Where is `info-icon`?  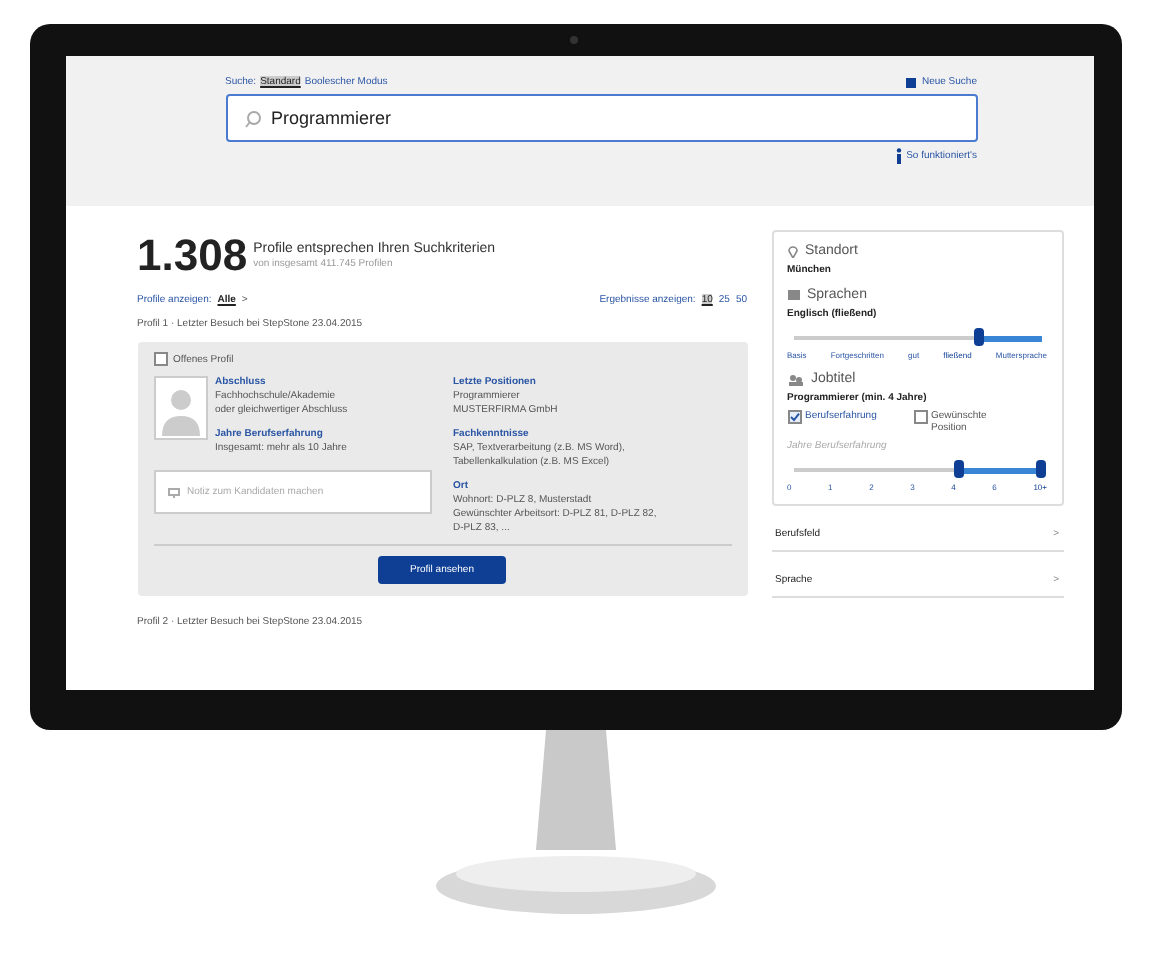
info-icon is located at coordinates (899, 156).